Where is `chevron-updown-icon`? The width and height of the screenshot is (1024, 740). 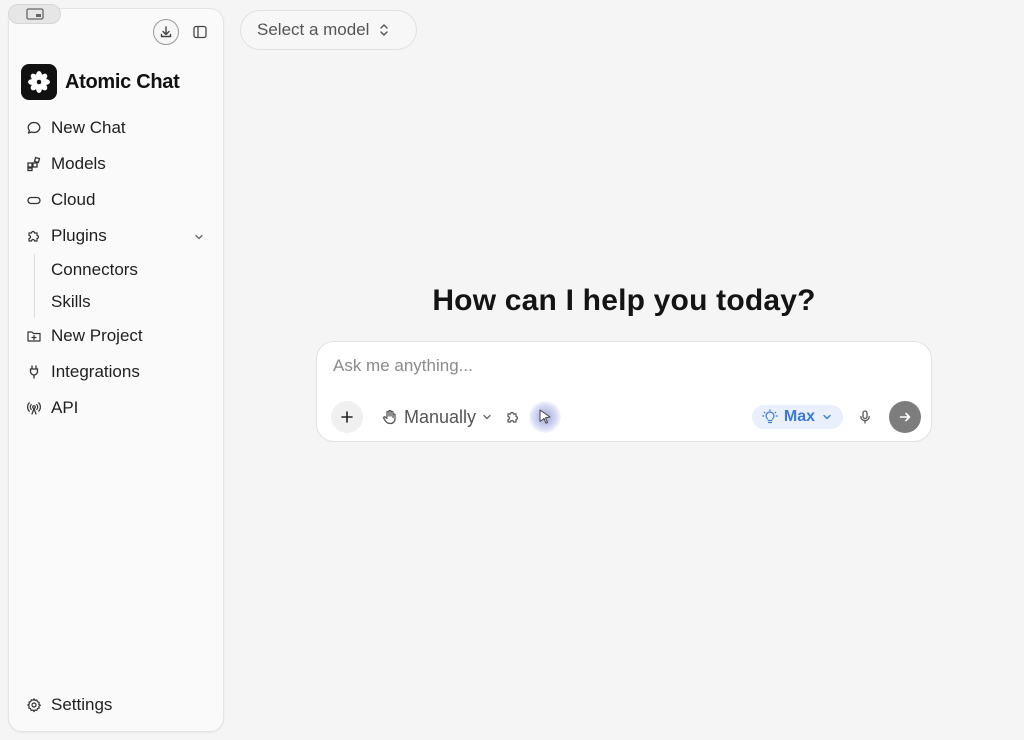 chevron-updown-icon is located at coordinates (384, 30).